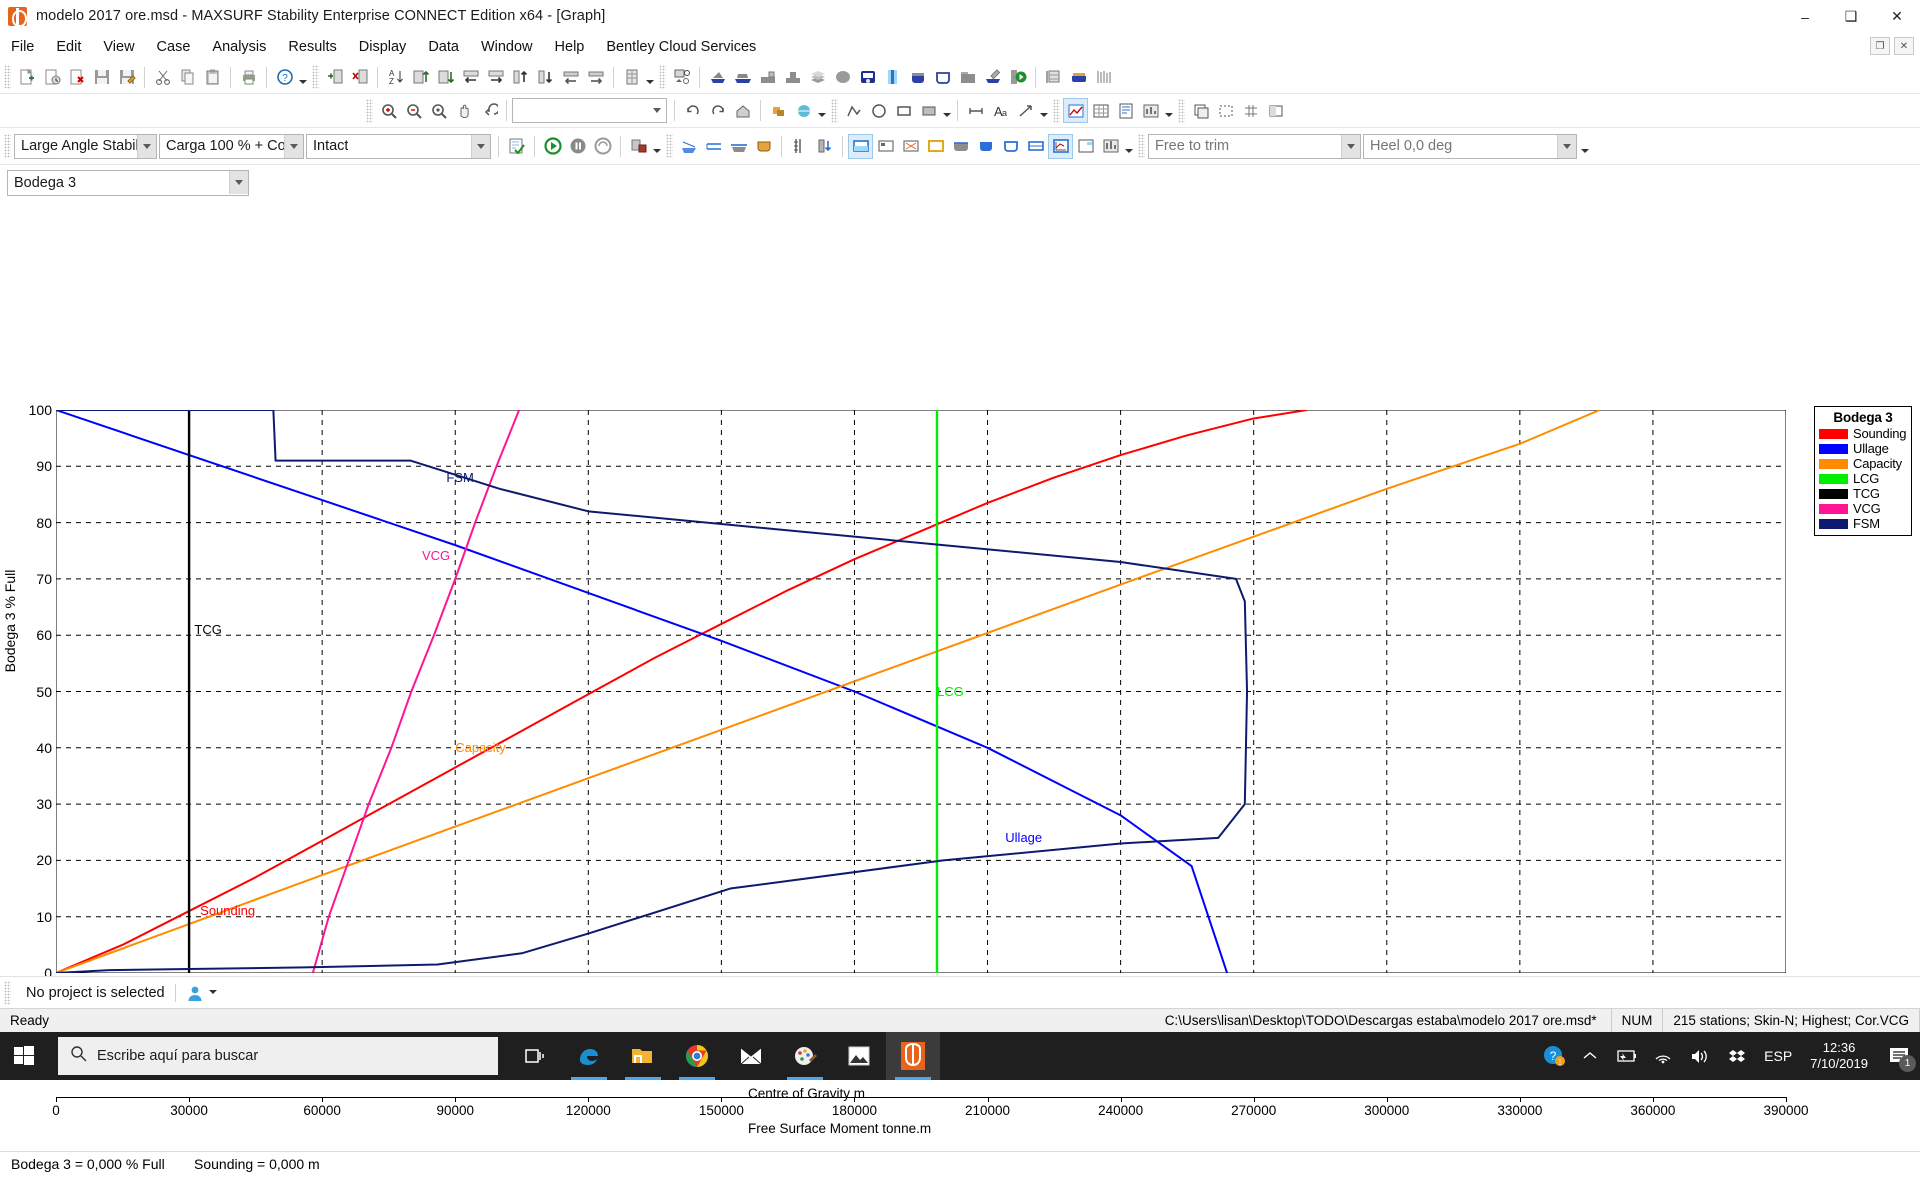 The height and width of the screenshot is (1177, 1920). I want to click on maximize-button: ❑, so click(1851, 16).